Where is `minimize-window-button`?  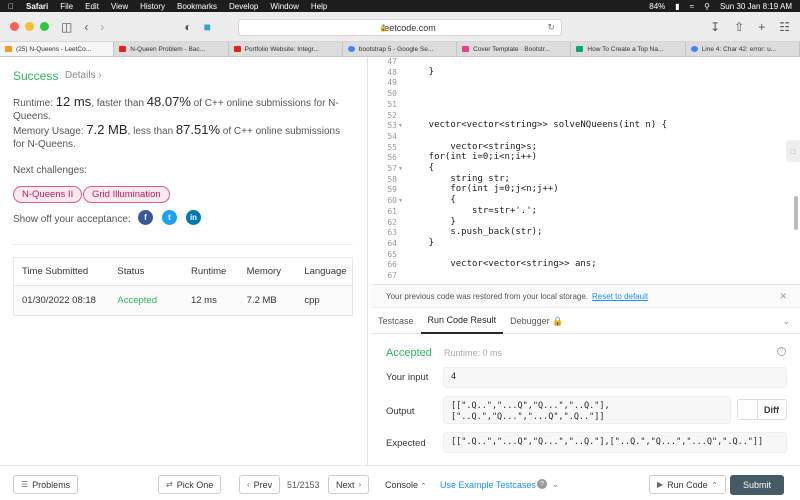
minimize-window-button is located at coordinates (29, 26).